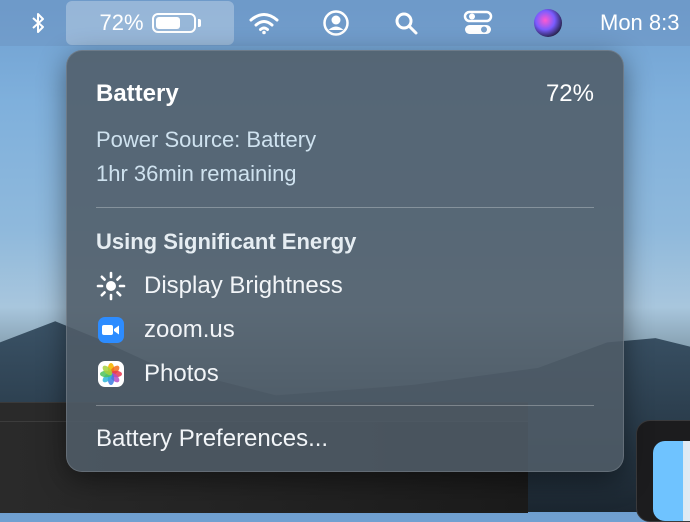 This screenshot has width=690, height=522. Describe the element at coordinates (181, 373) in the screenshot. I see `energy-item-label: Photos` at that location.